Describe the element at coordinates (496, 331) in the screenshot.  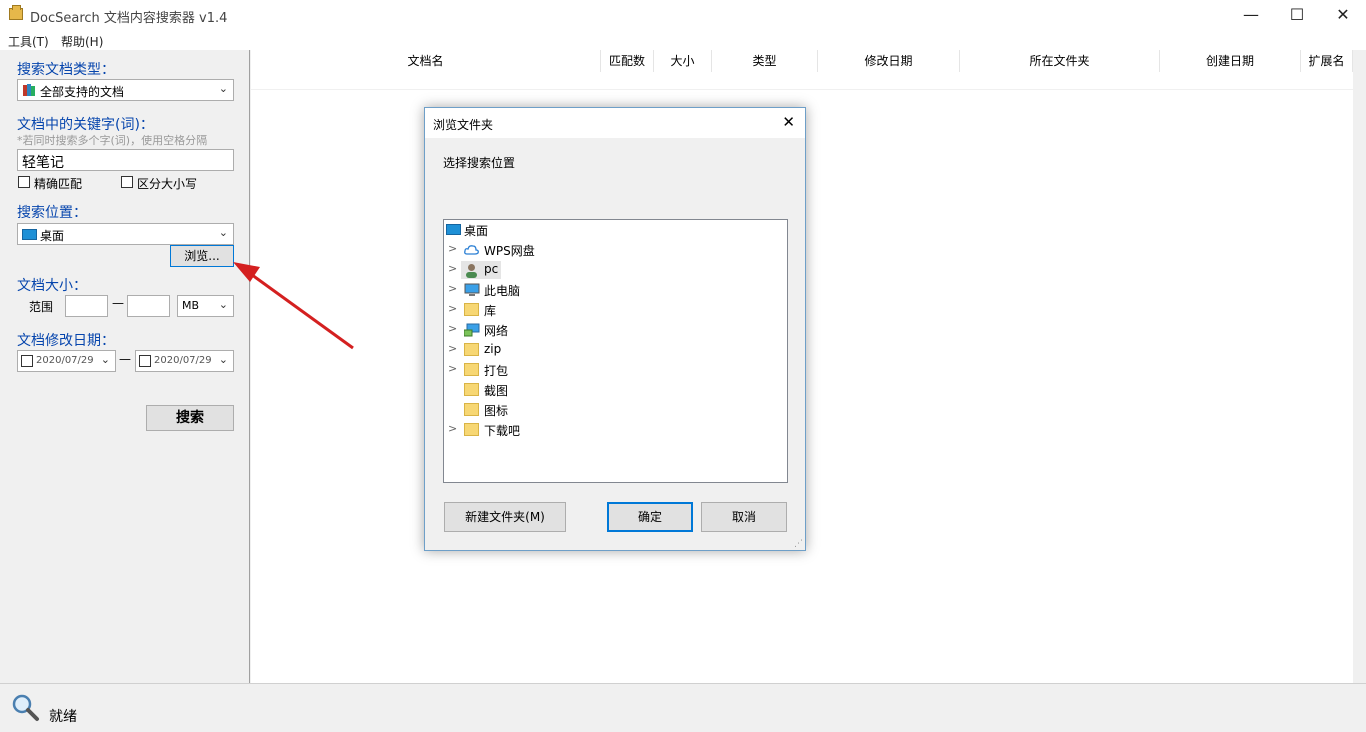
I see `tree-item-label: 网络` at that location.